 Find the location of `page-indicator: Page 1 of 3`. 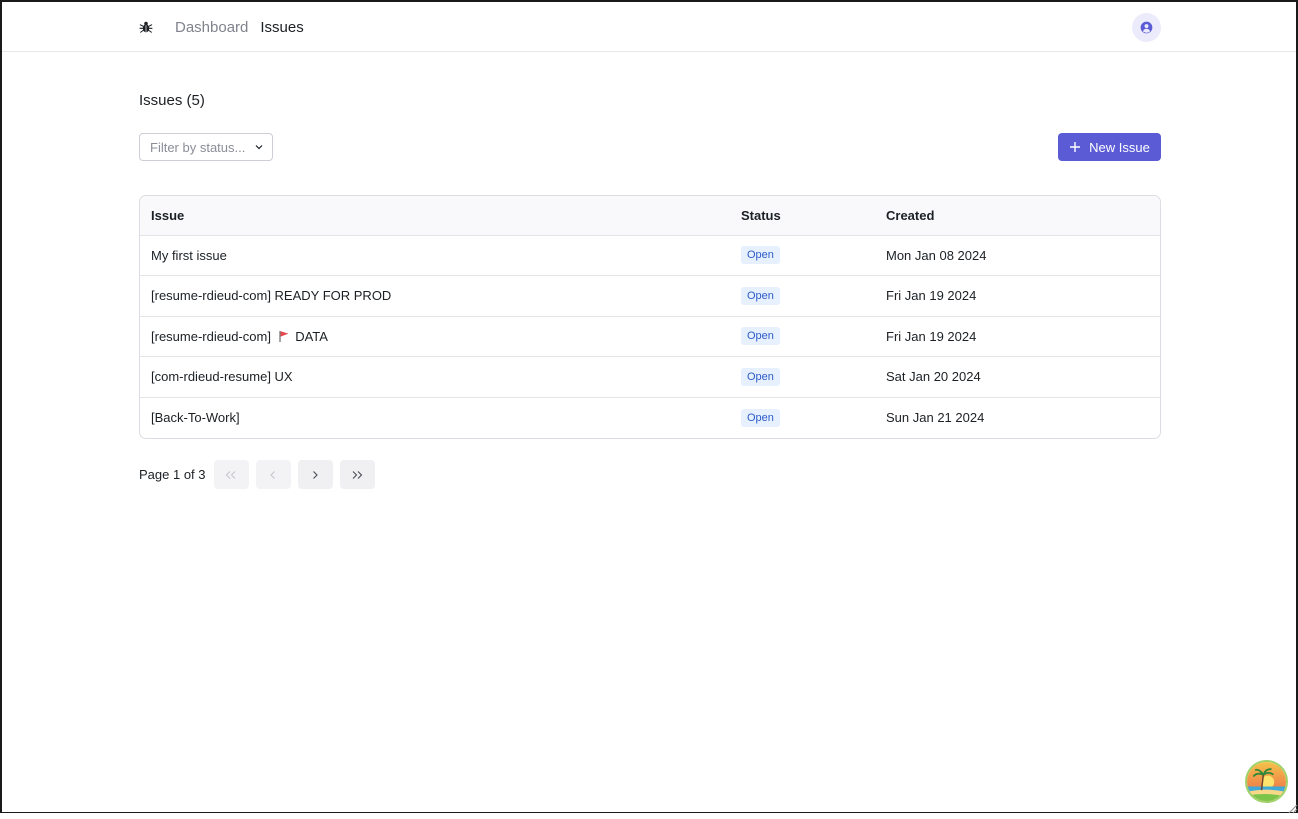

page-indicator: Page 1 of 3 is located at coordinates (172, 474).